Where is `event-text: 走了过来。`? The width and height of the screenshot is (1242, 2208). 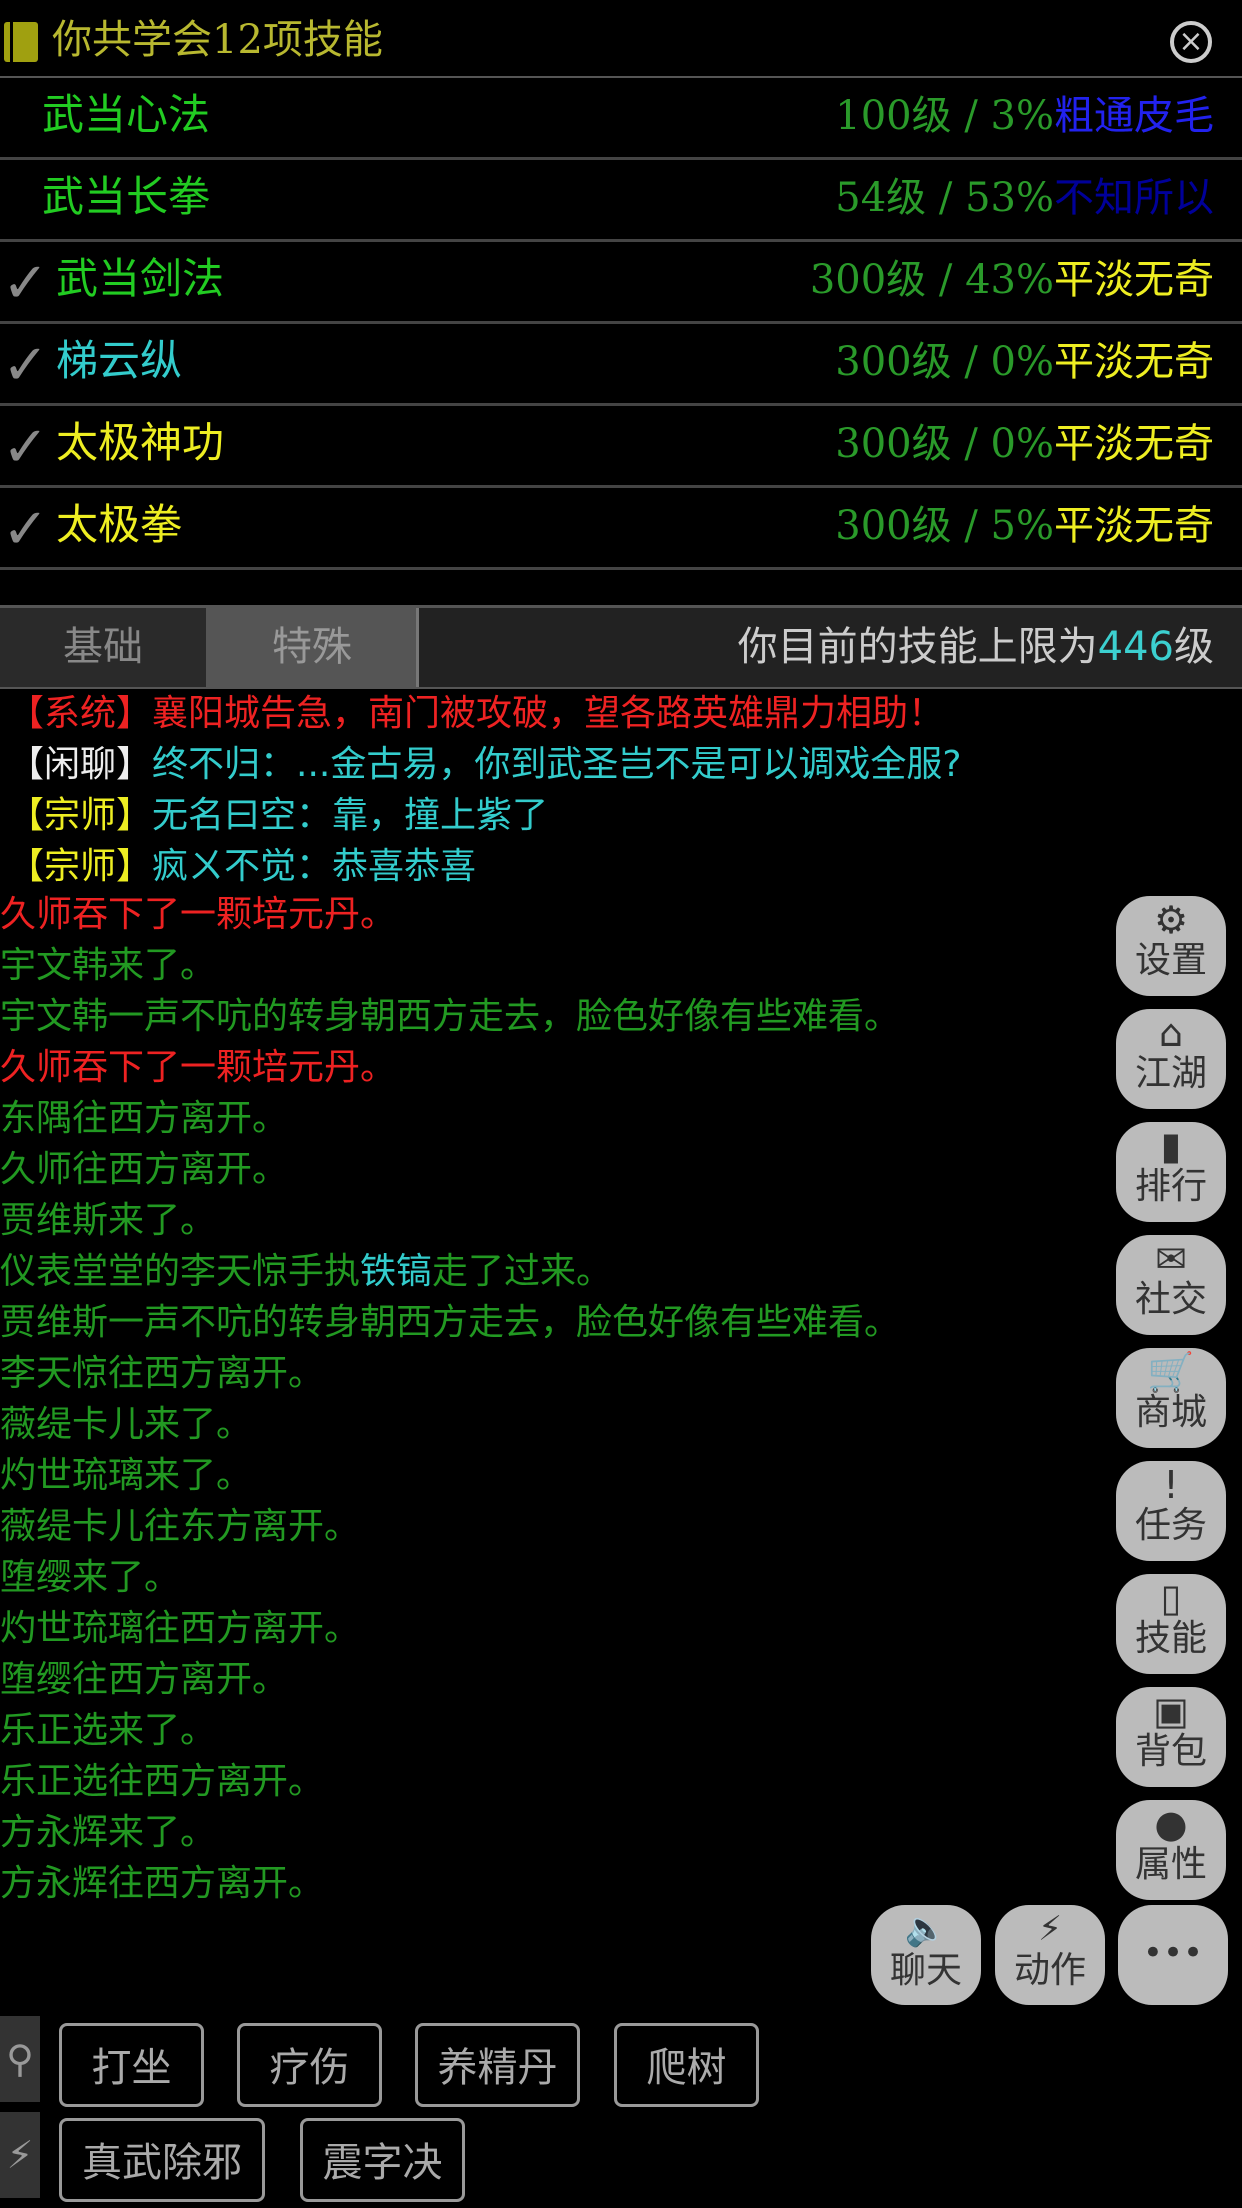 event-text: 走了过来。 is located at coordinates (522, 1271).